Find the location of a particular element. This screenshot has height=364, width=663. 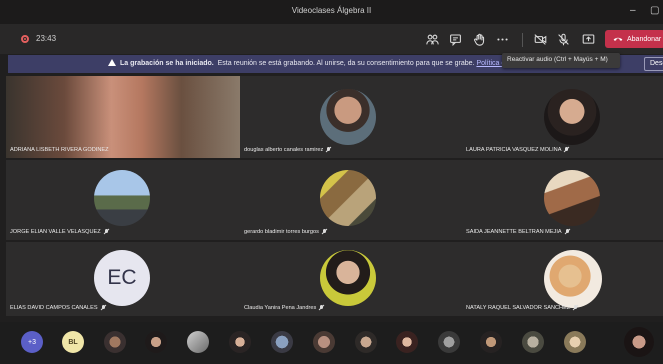

leave-button: Abandonar is located at coordinates (634, 39).